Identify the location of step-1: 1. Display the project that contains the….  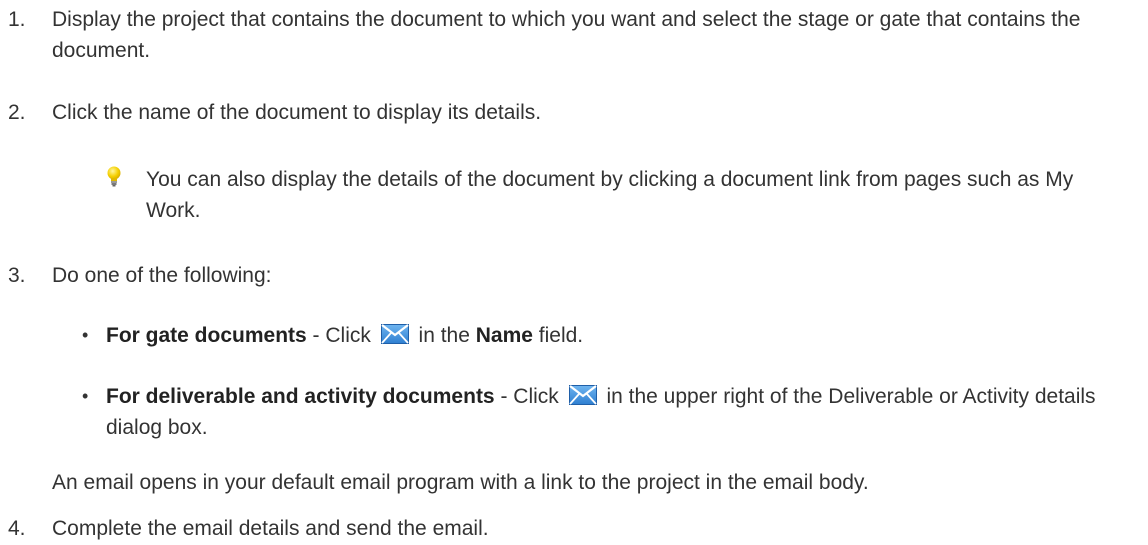
(573, 35).